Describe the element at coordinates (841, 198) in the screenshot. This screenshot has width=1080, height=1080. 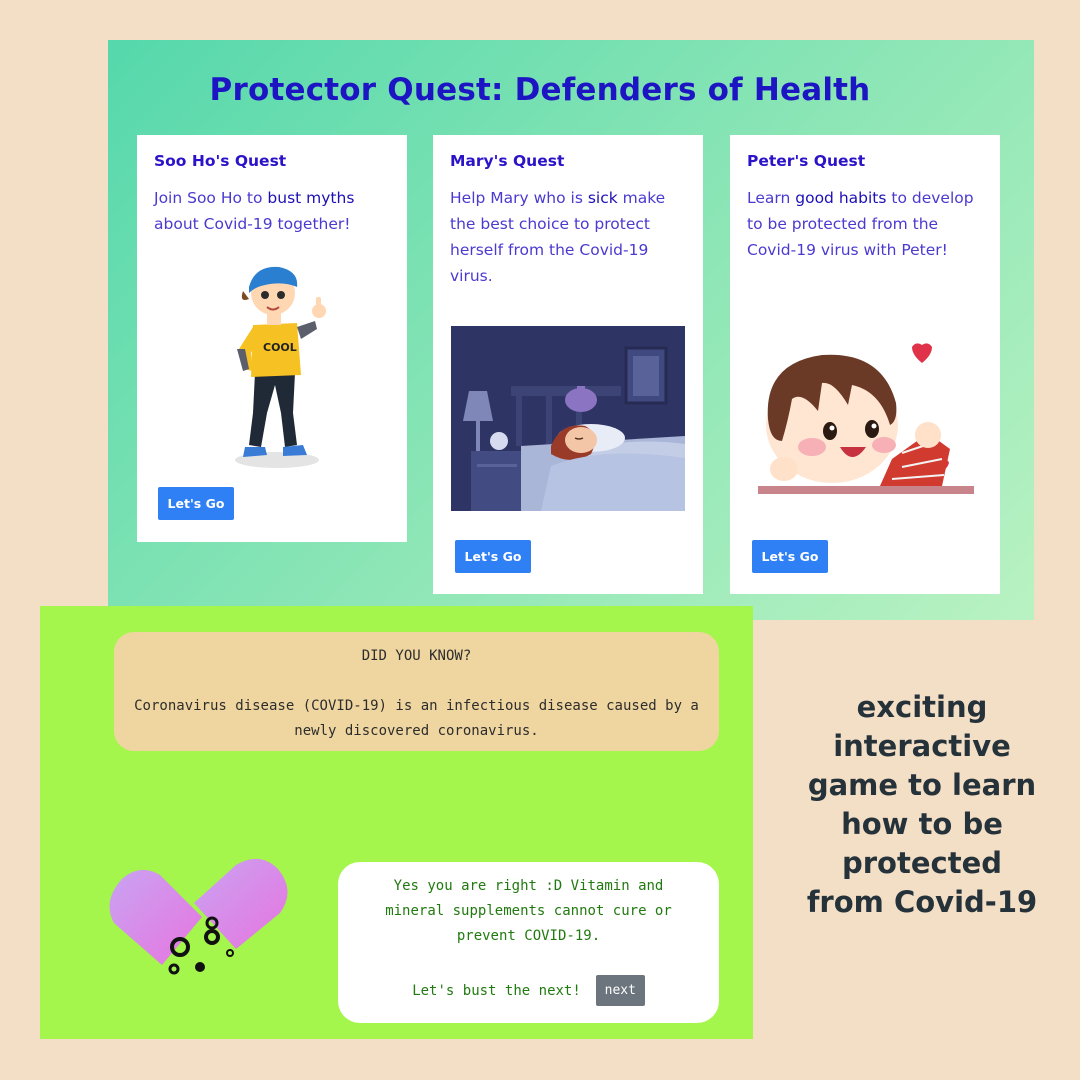
I see `quest-highlight: good habits` at that location.